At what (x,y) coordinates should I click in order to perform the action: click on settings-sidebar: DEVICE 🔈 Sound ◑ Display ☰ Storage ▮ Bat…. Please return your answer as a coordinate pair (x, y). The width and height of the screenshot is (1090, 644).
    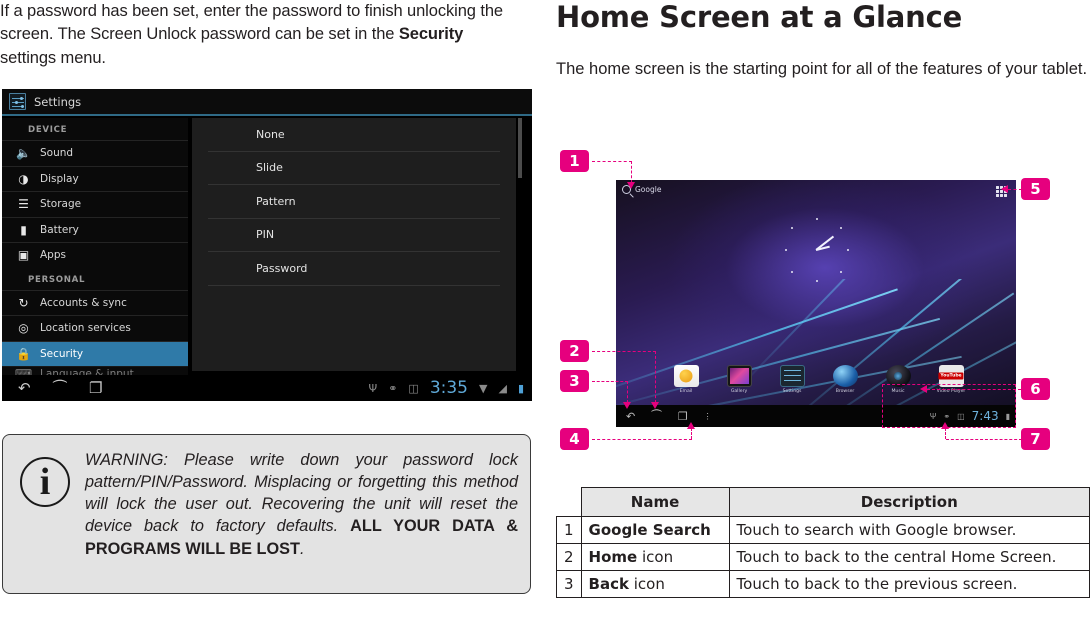
    Looking at the image, I should click on (95, 249).